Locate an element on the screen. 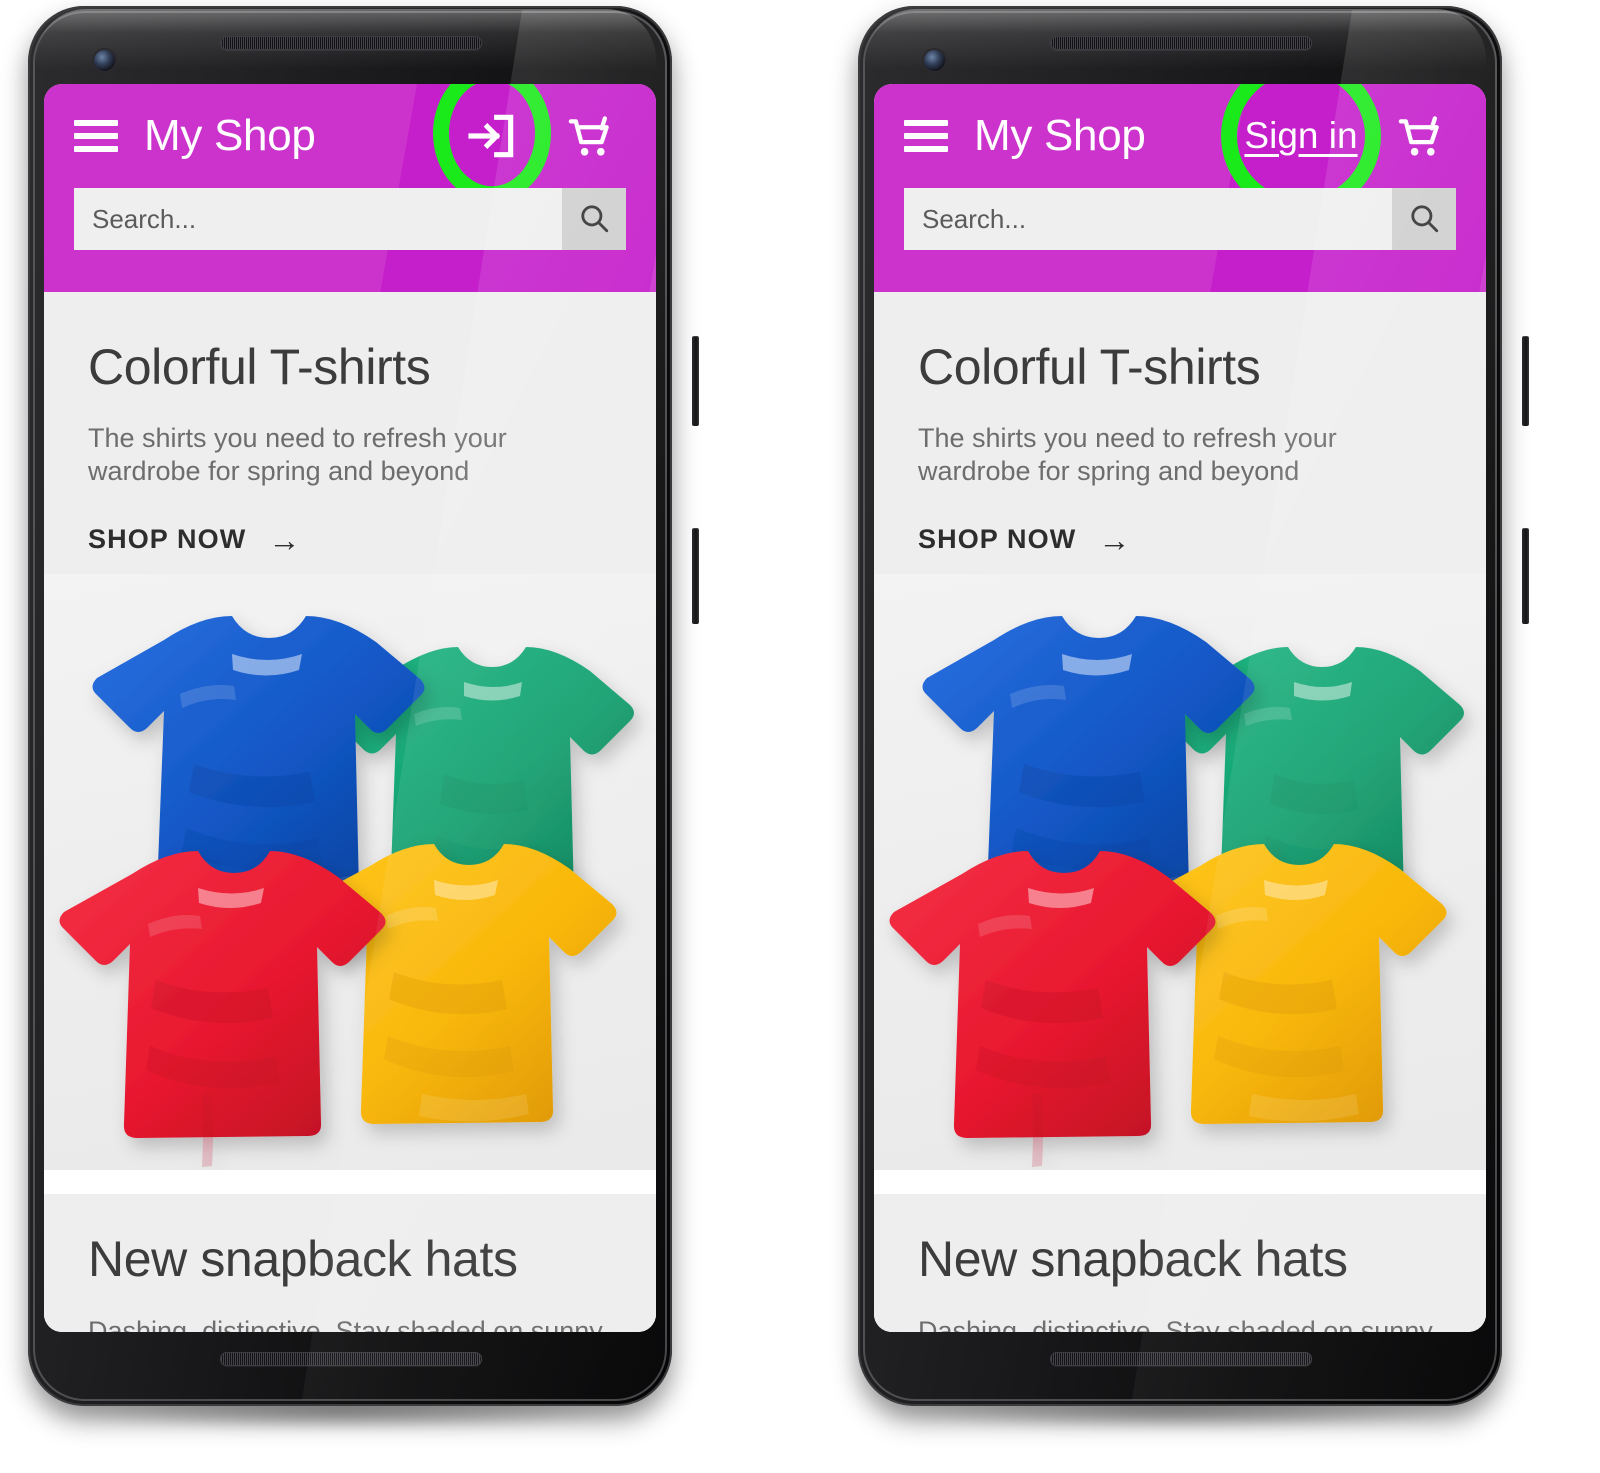  app-bar-left: My Shop is located at coordinates (350, 188).